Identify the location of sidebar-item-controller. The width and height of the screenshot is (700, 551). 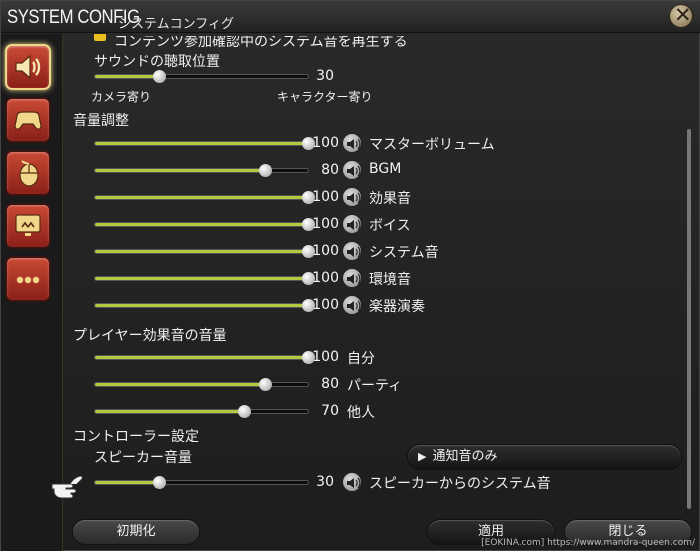
(28, 120).